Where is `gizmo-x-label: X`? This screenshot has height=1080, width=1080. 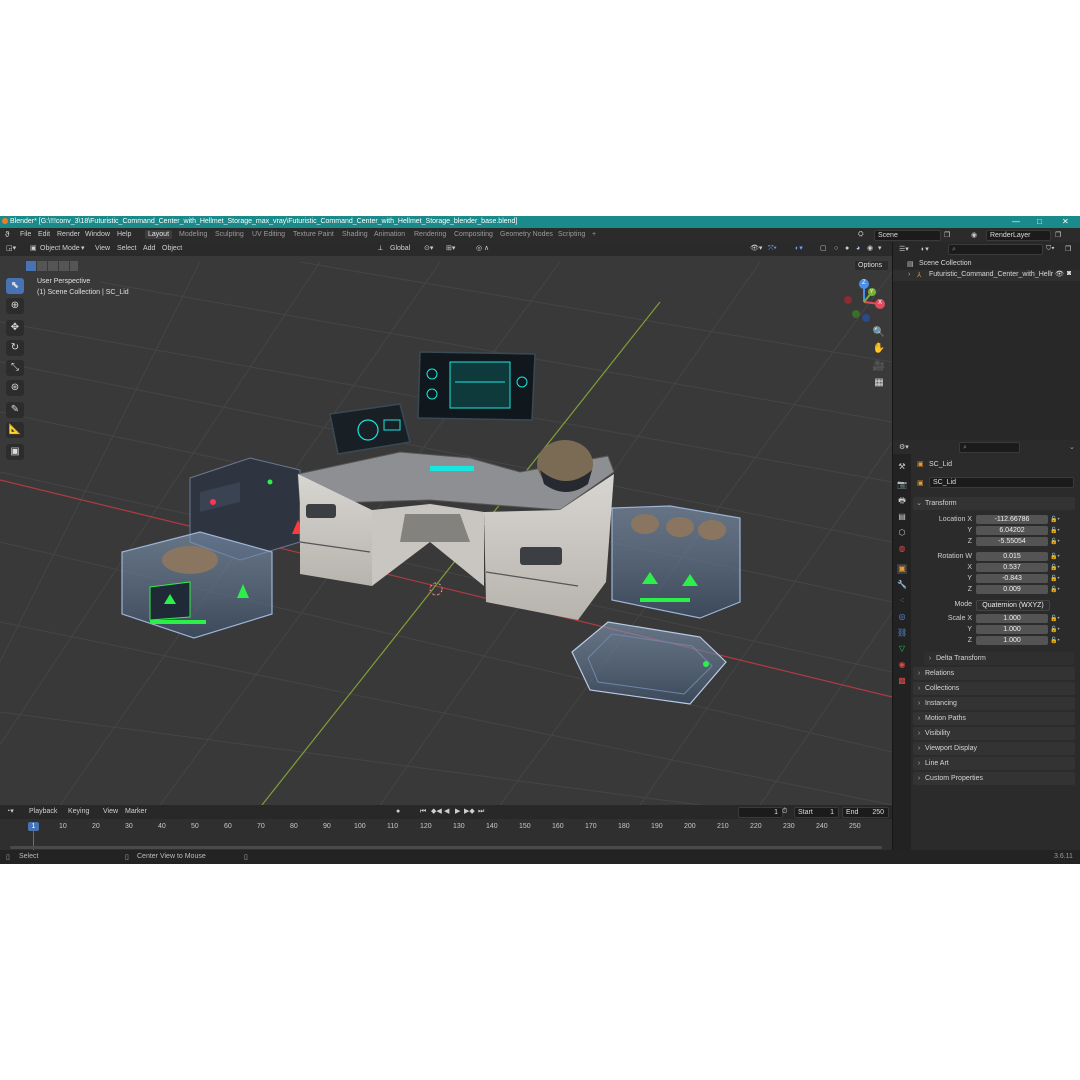
gizmo-x-label: X is located at coordinates (880, 303).